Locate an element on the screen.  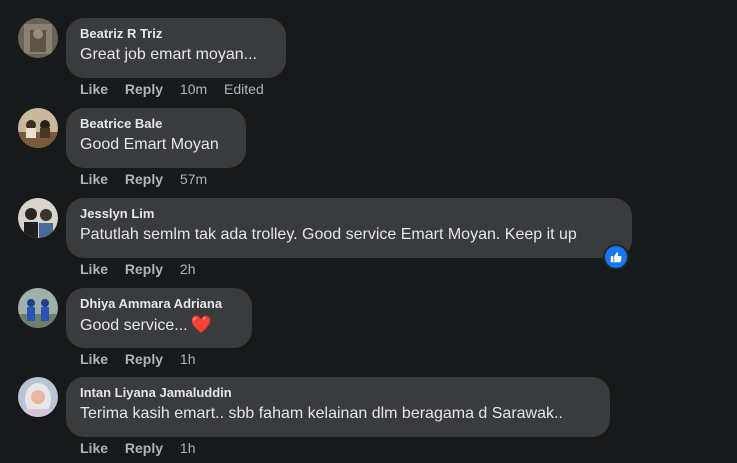
comment-text: Good Emart Moyan is located at coordinates (149, 144).